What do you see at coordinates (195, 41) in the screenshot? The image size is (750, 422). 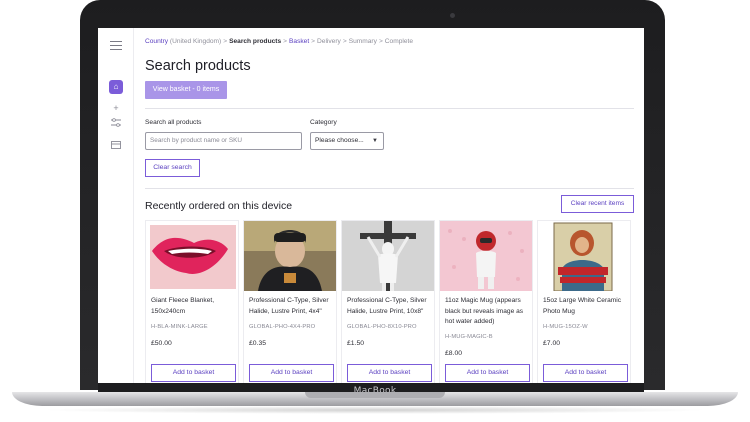 I see `breadcrumb-item-extra: (United Kingdom)` at bounding box center [195, 41].